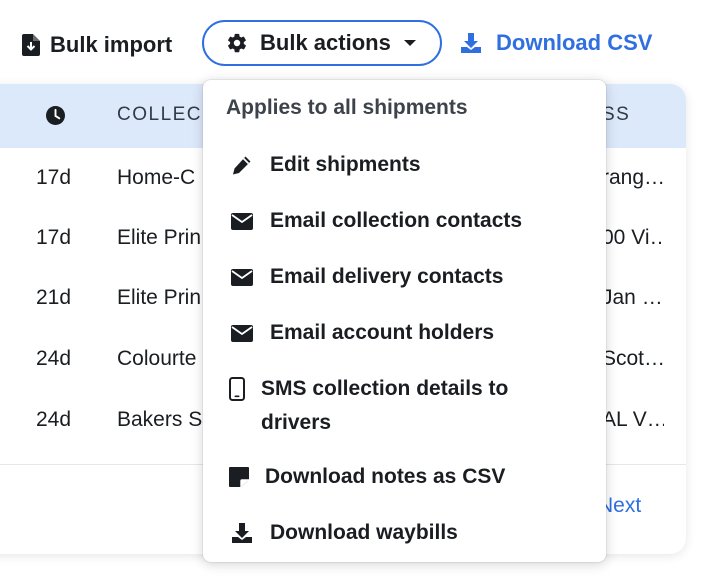  I want to click on bulk-actions-button: Bulk actions, so click(322, 43).